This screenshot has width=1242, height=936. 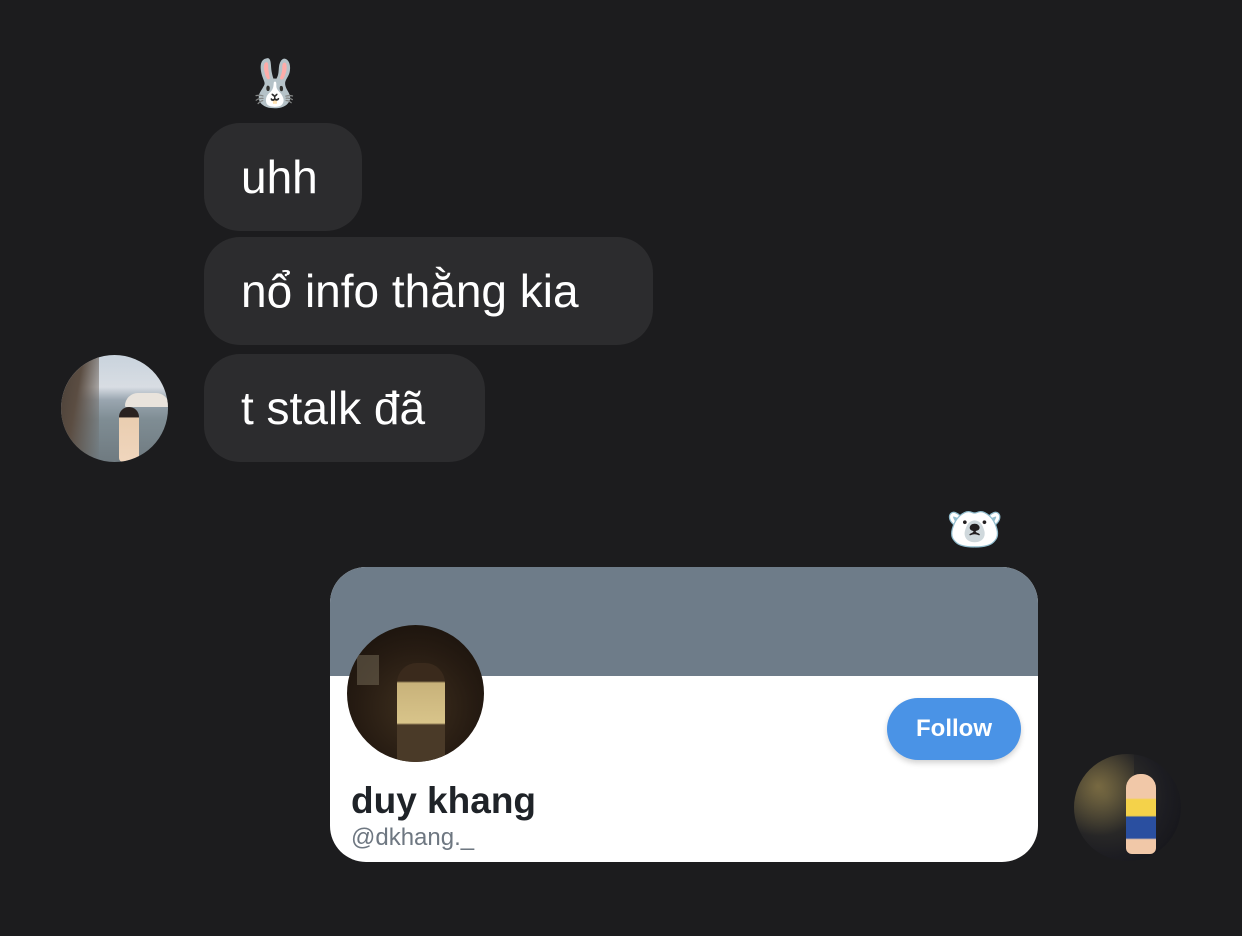 I want to click on my-avatar, so click(x=1127, y=807).